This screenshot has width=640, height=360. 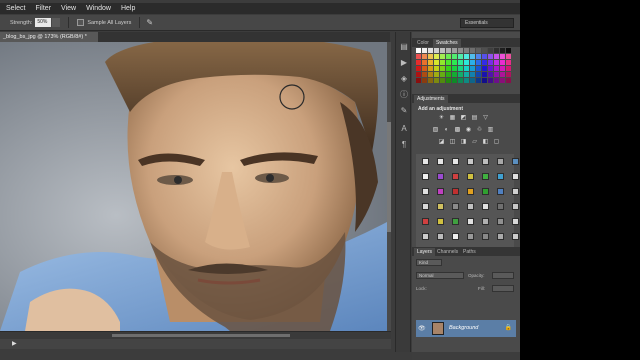 I want to click on menu-help: Help, so click(x=128, y=8).